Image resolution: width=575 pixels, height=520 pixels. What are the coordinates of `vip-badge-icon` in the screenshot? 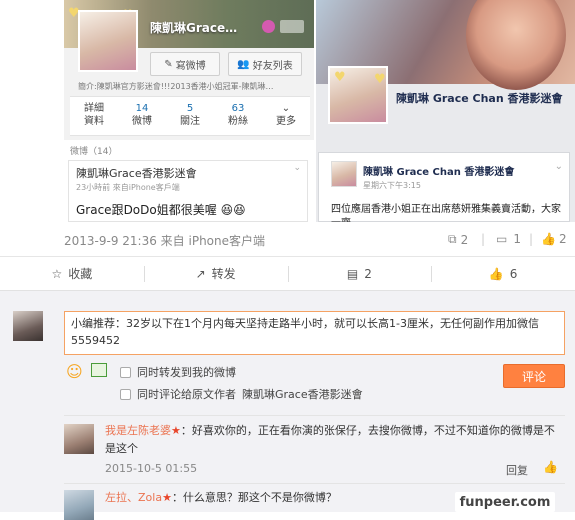 It's located at (268, 26).